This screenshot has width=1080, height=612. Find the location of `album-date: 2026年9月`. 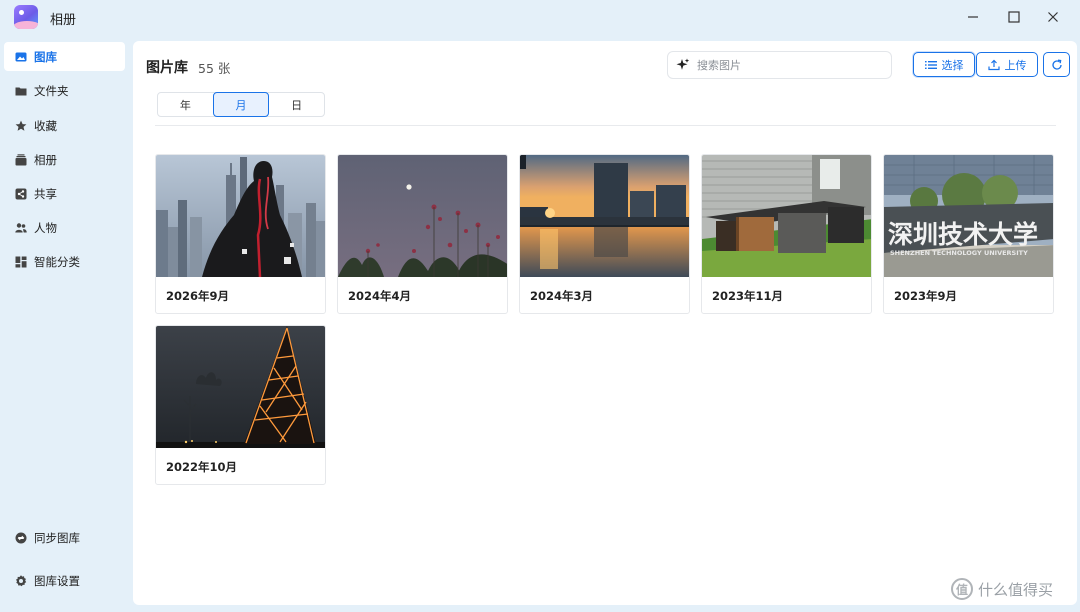

album-date: 2026年9月 is located at coordinates (198, 296).